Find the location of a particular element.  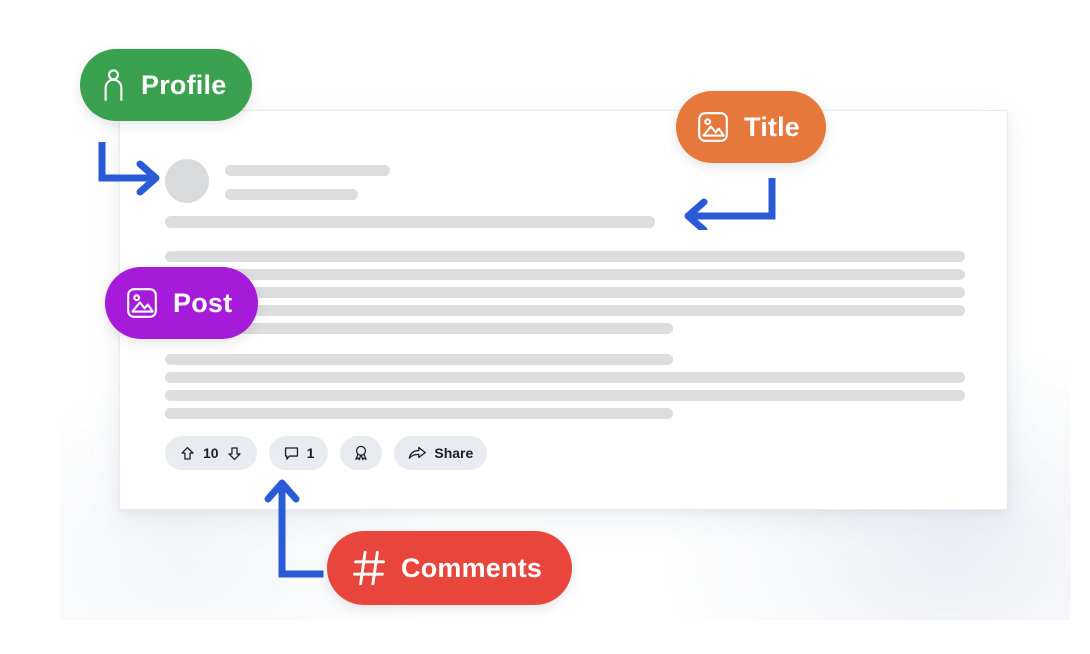

annotation-label: Title is located at coordinates (772, 126).